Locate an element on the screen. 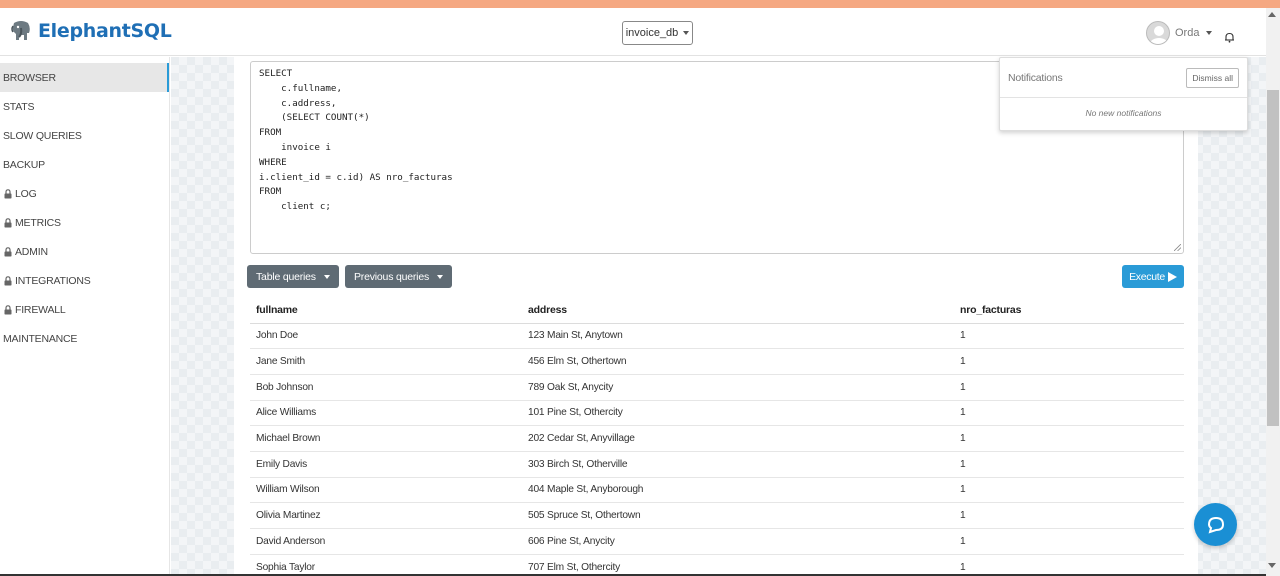 The width and height of the screenshot is (1280, 576). sidebar-item-browser: BROWSER is located at coordinates (84, 77).